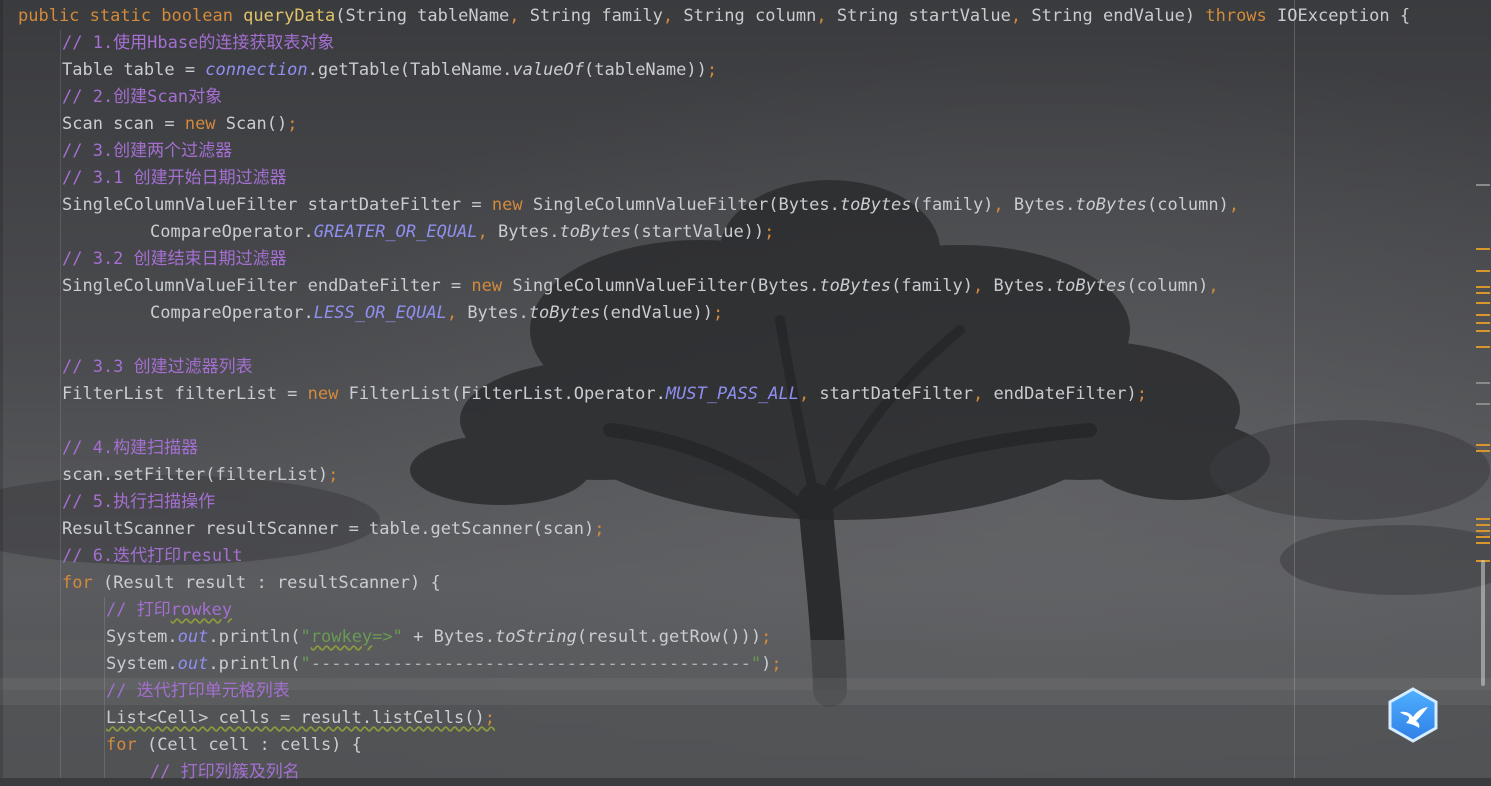 The height and width of the screenshot is (786, 1491). I want to click on code-token: =>", so click(387, 637).